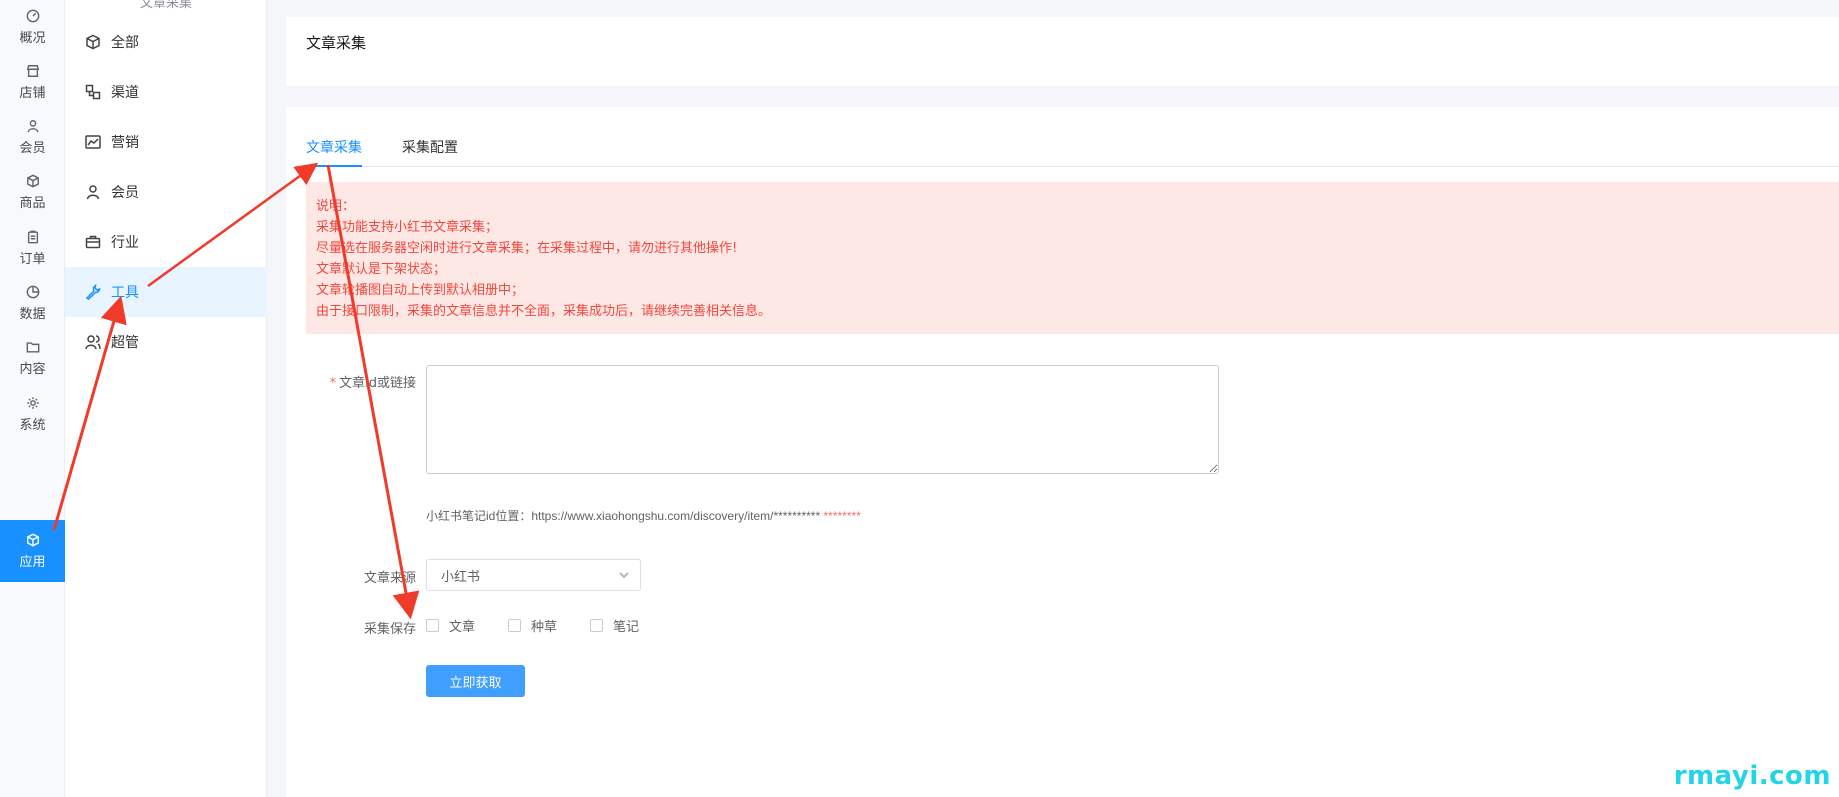 The height and width of the screenshot is (797, 1839). Describe the element at coordinates (125, 143) in the screenshot. I see `submenu-item-label: 营销` at that location.